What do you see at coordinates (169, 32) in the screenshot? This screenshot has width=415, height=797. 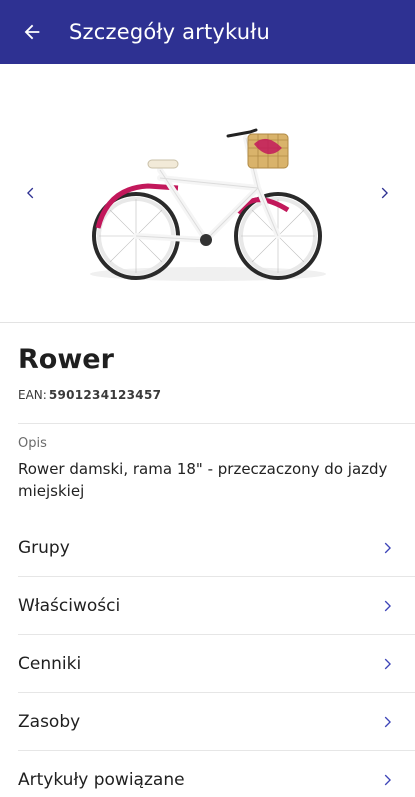 I see `page-title: Szczegóły artykułu` at bounding box center [169, 32].